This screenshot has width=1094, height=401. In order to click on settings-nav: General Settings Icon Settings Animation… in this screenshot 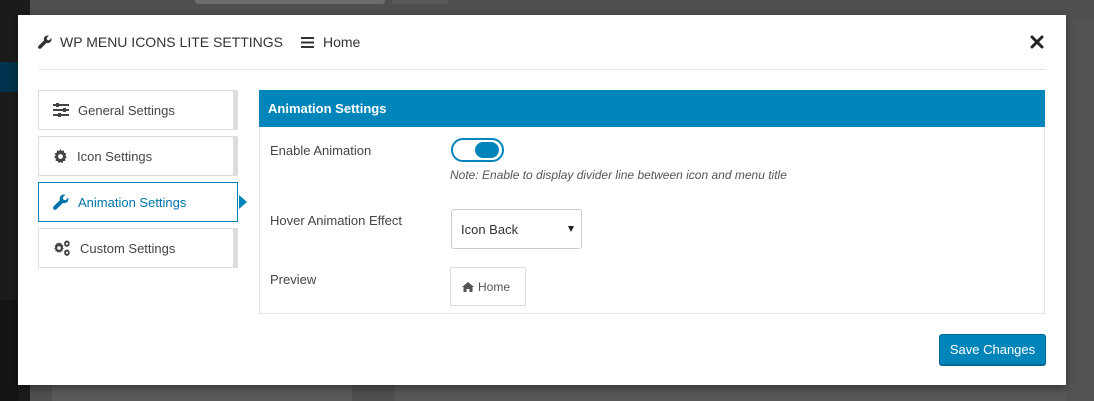, I will do `click(142, 182)`.